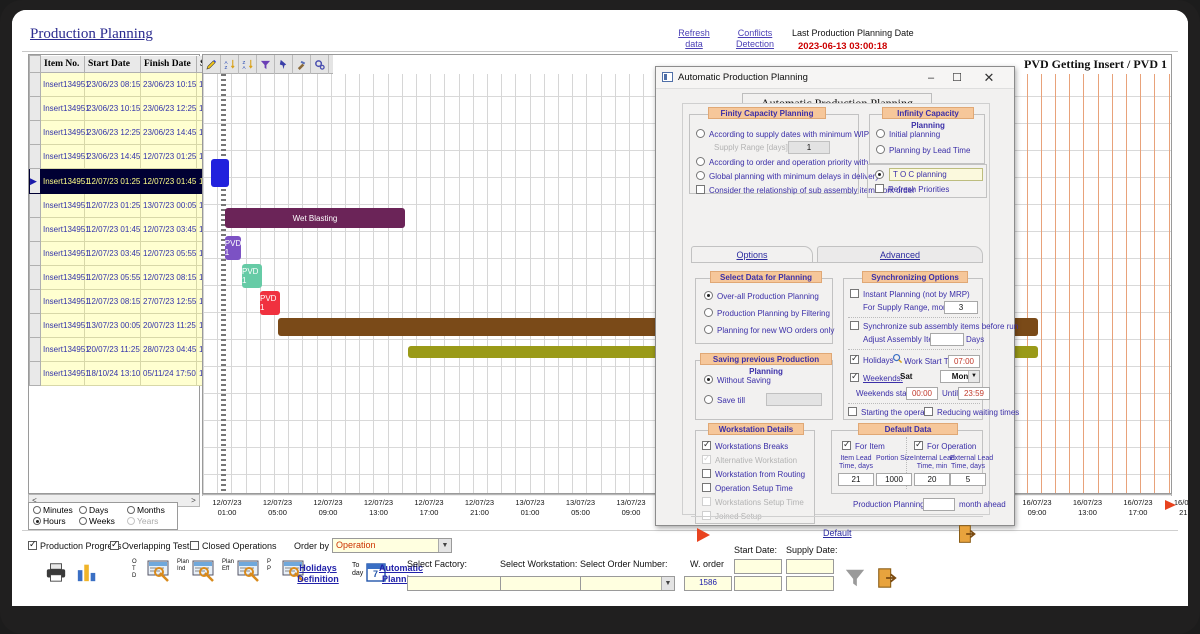 This screenshot has width=1200, height=634. Describe the element at coordinates (112, 301) in the screenshot. I see `cell-start-date: 12/07/23 08:15` at that location.